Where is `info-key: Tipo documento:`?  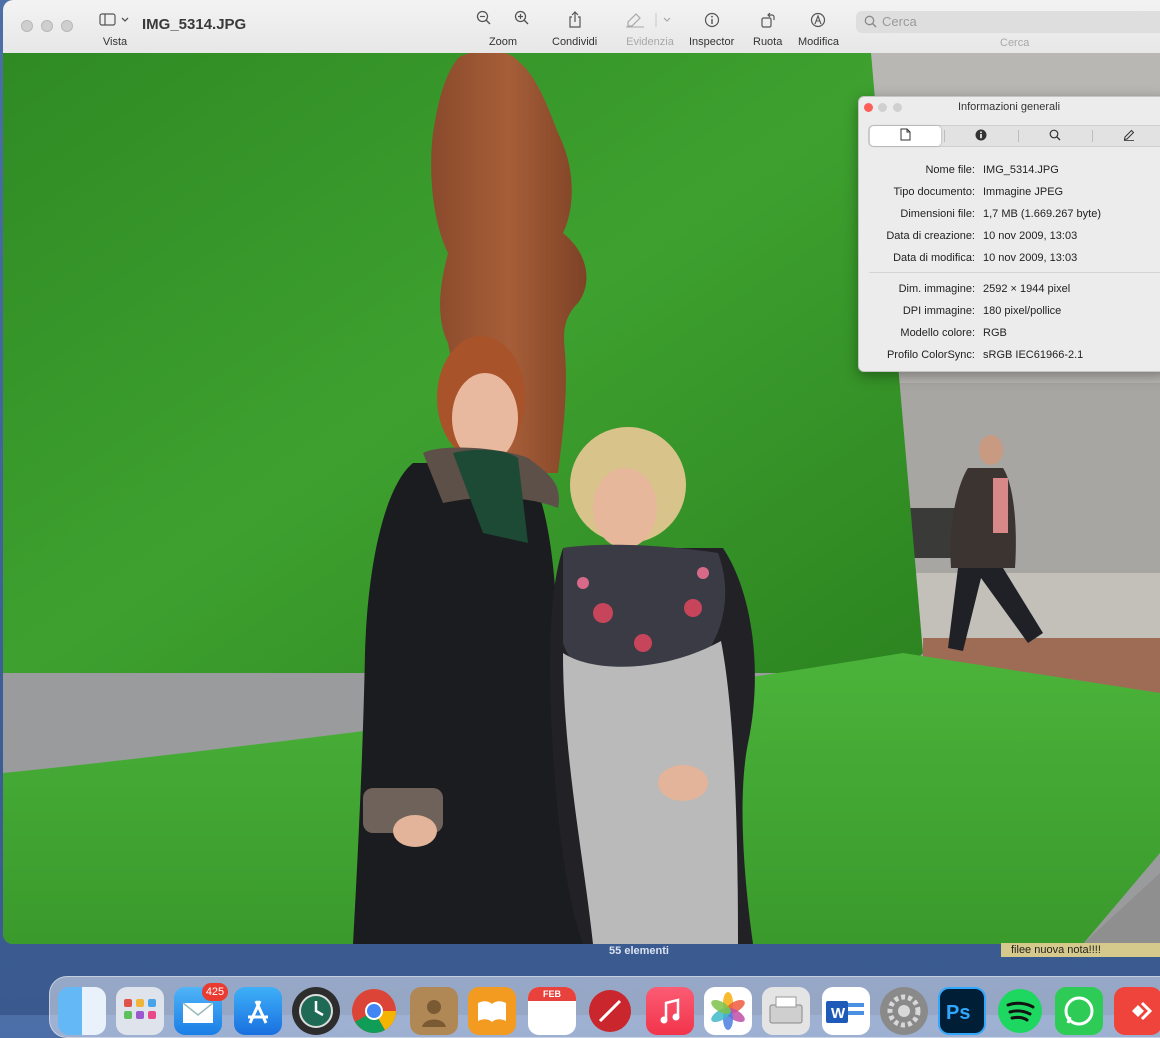
info-key: Tipo documento: is located at coordinates (934, 192).